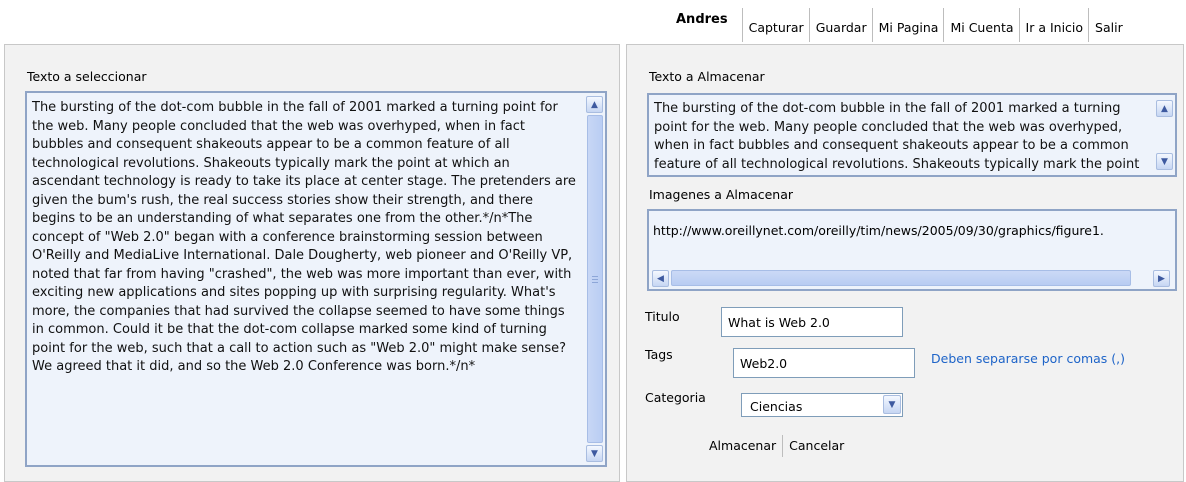 Image resolution: width=1186 pixels, height=482 pixels. Describe the element at coordinates (892, 404) in the screenshot. I see `chevron-down-icon: ▼` at that location.